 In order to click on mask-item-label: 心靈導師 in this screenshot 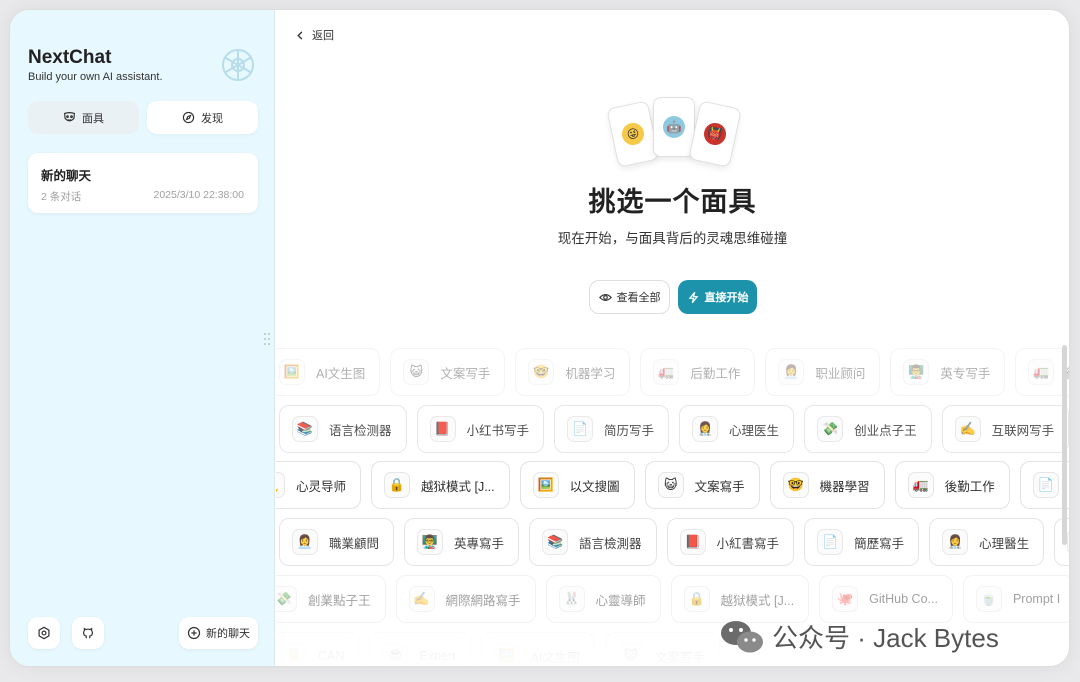, I will do `click(620, 600)`.